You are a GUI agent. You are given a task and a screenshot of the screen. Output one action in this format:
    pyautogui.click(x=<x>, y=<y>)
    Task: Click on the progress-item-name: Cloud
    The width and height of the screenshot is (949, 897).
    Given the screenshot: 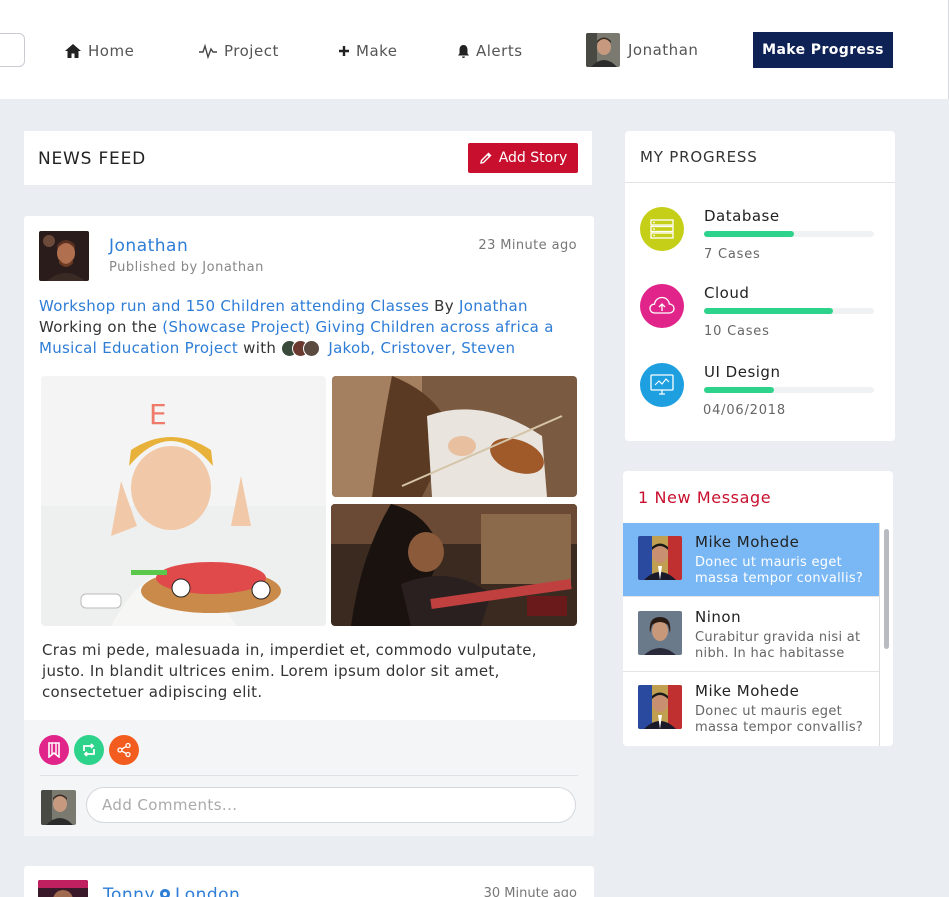 What is the action you would take?
    pyautogui.click(x=727, y=293)
    